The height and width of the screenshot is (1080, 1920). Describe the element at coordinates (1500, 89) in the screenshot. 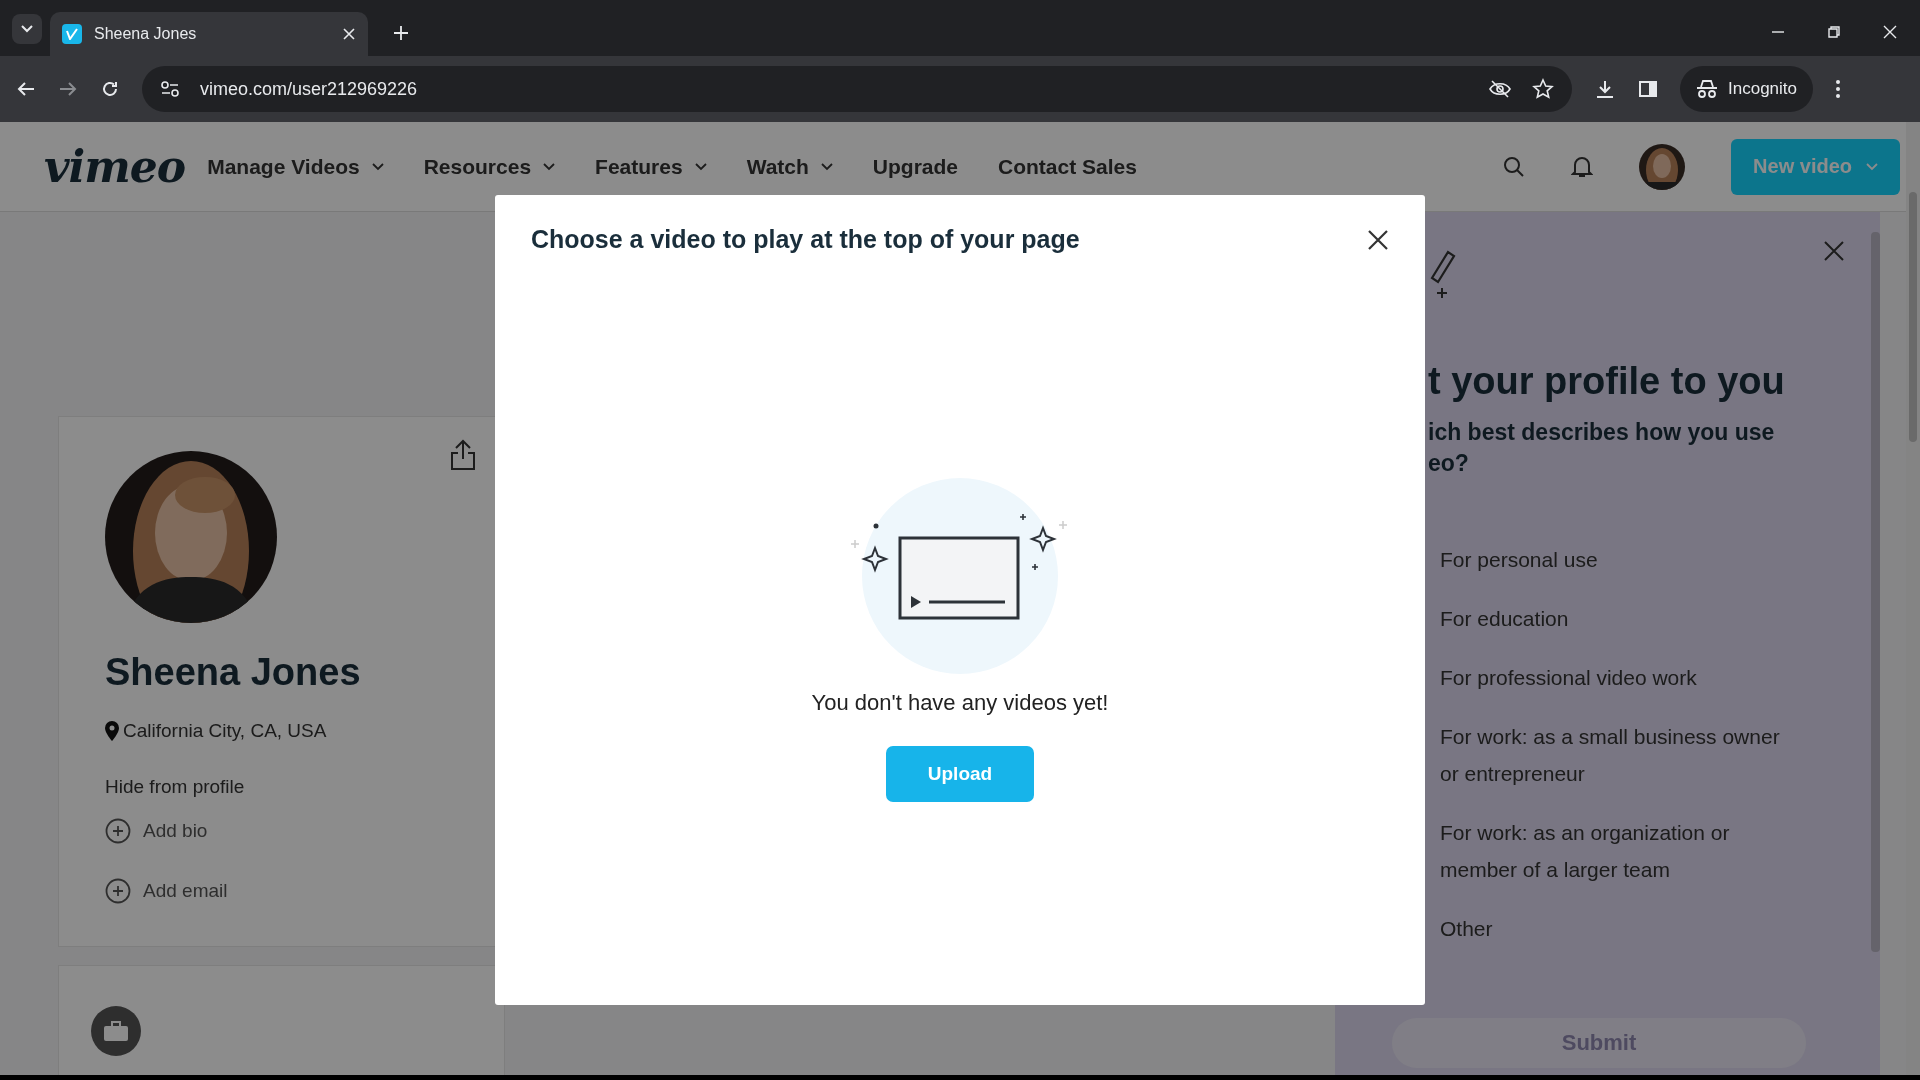

I see `eye-slash-icon` at that location.